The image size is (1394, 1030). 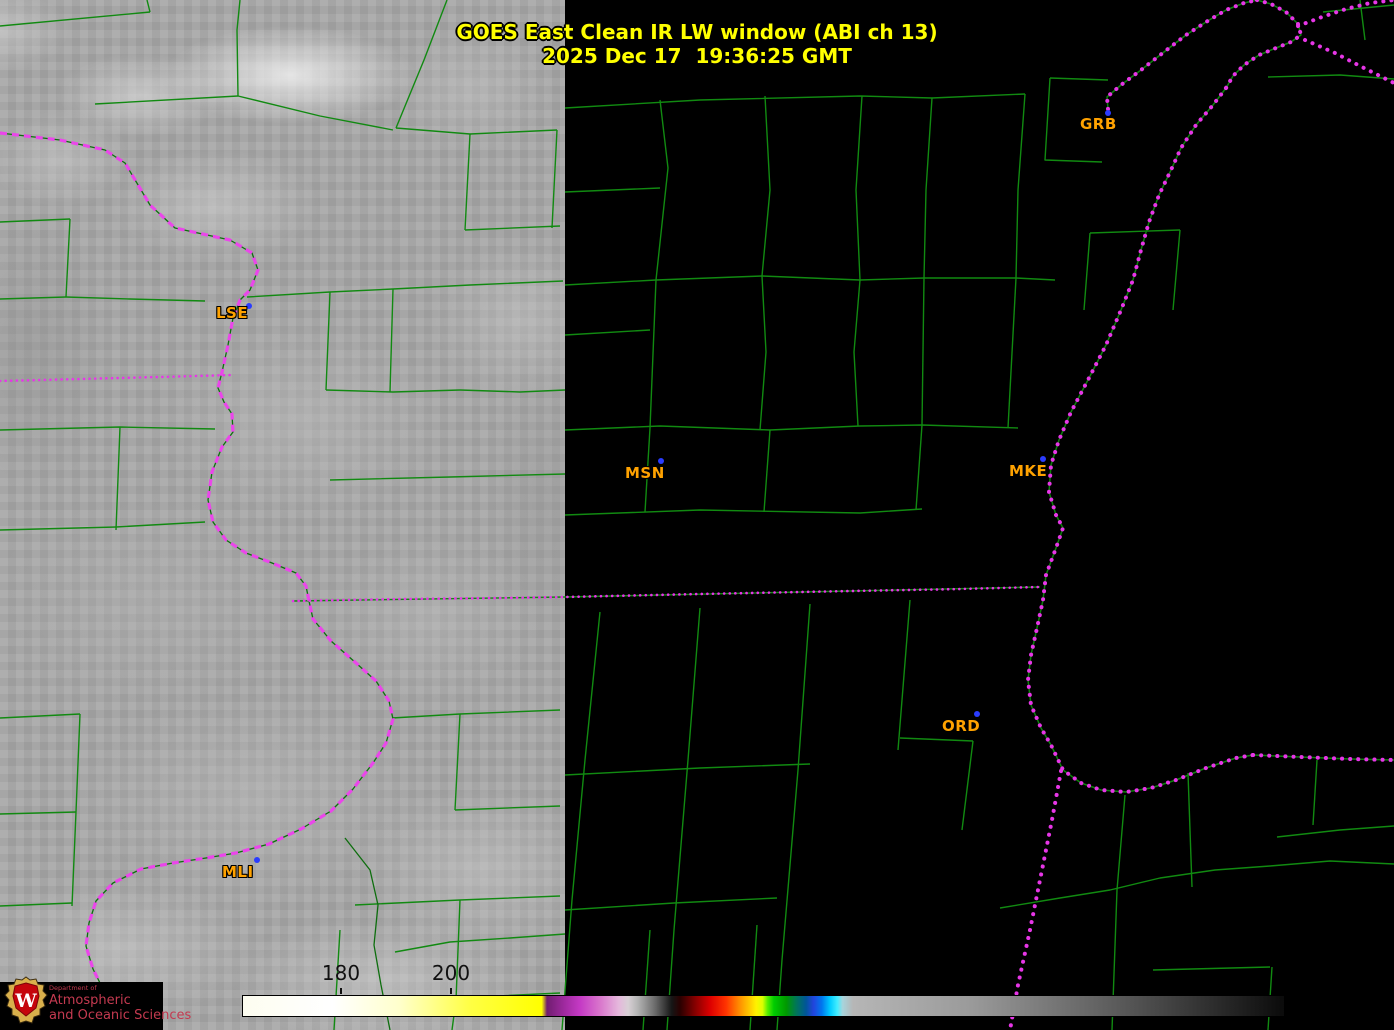 What do you see at coordinates (120, 1015) in the screenshot?
I see `logo-line2: and Oceanic Sciences` at bounding box center [120, 1015].